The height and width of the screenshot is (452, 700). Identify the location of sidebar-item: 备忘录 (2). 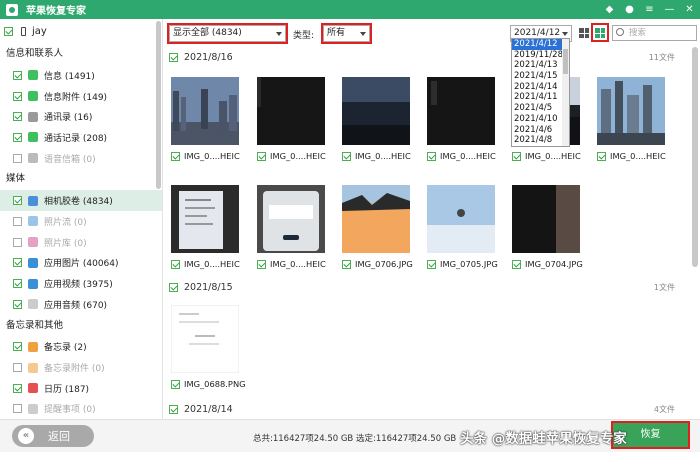
(81, 347).